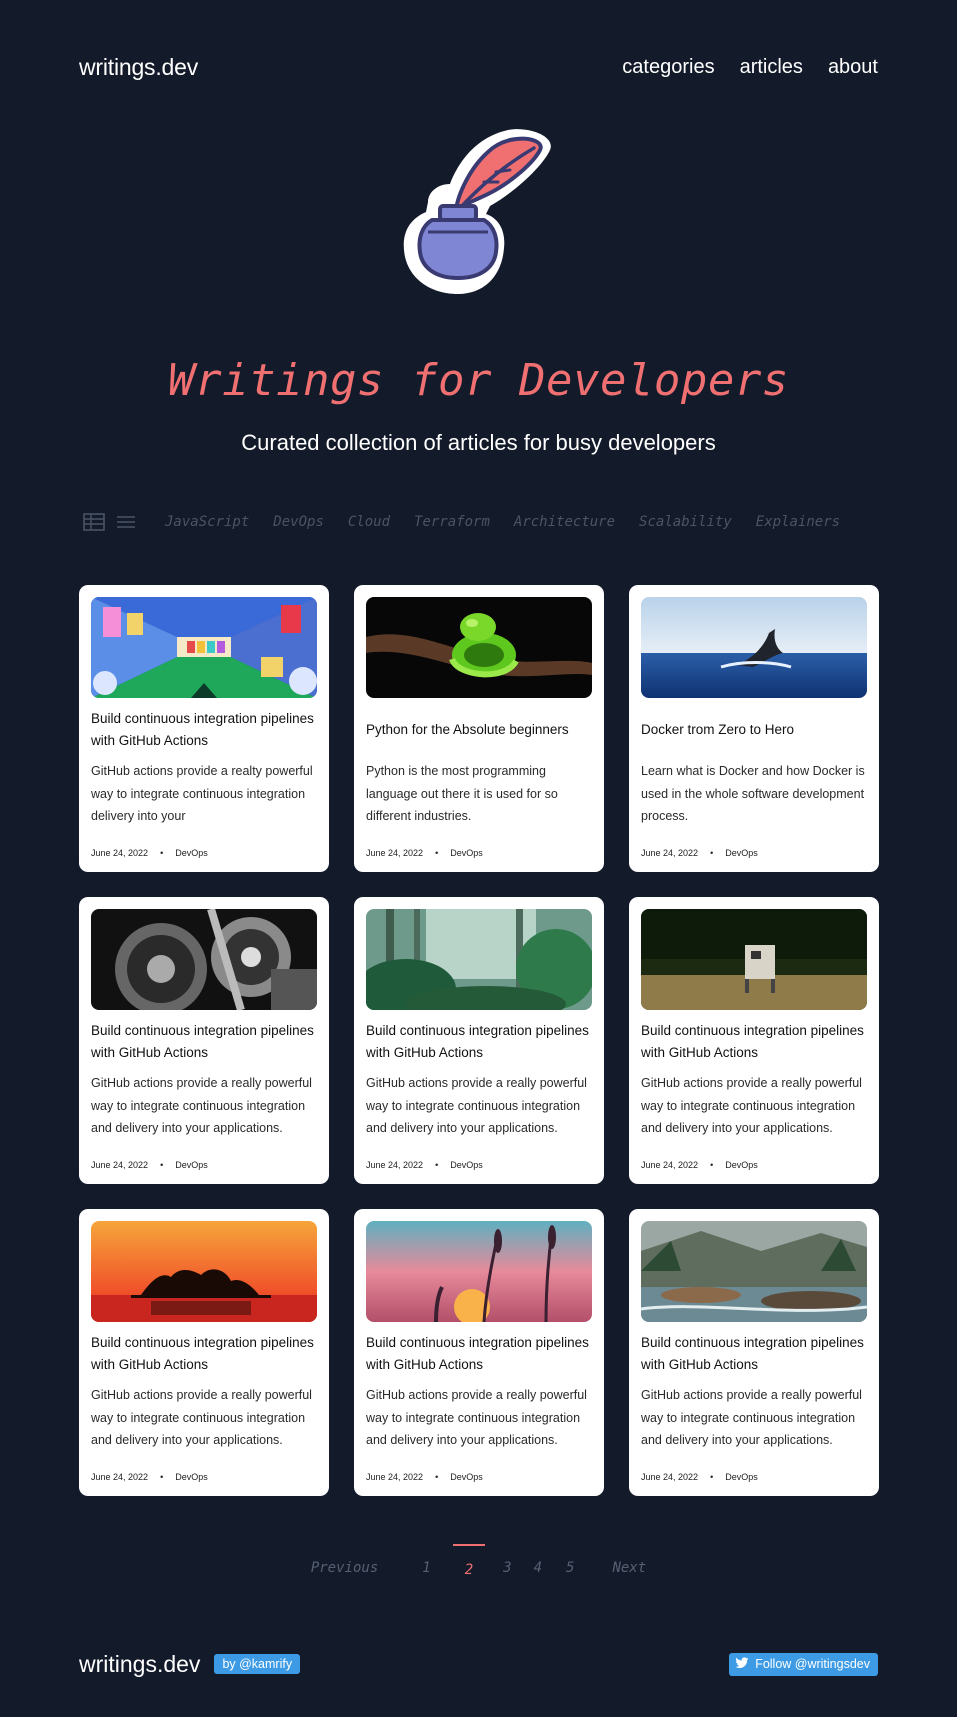  What do you see at coordinates (685, 522) in the screenshot?
I see `category-scalability: Scalability` at bounding box center [685, 522].